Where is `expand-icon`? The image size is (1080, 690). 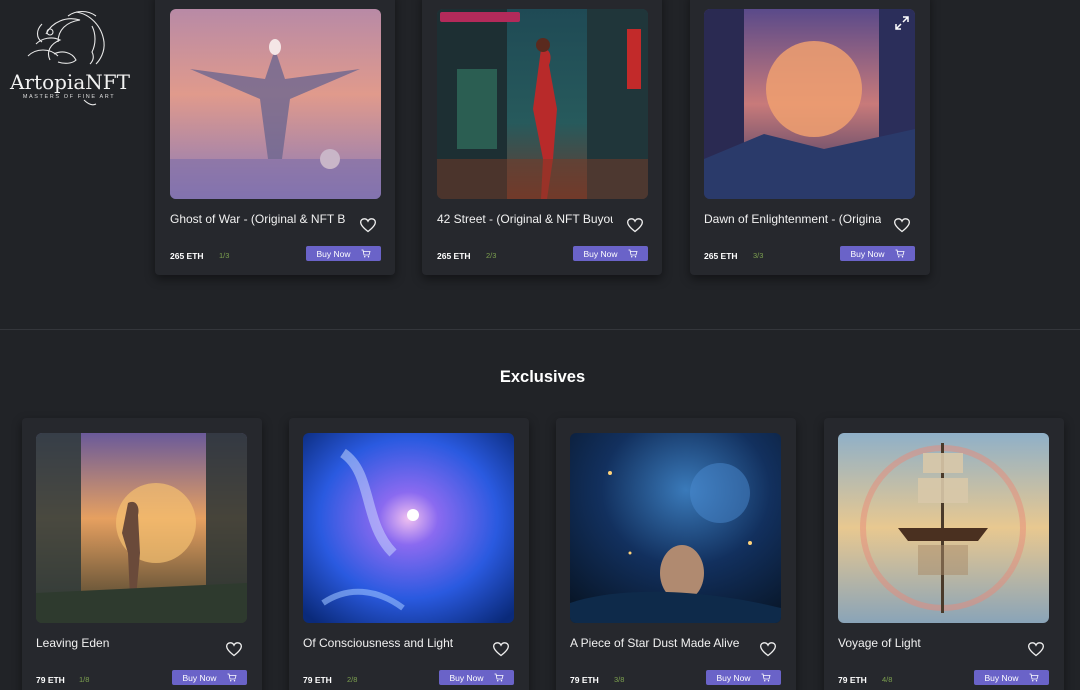
expand-icon is located at coordinates (902, 23).